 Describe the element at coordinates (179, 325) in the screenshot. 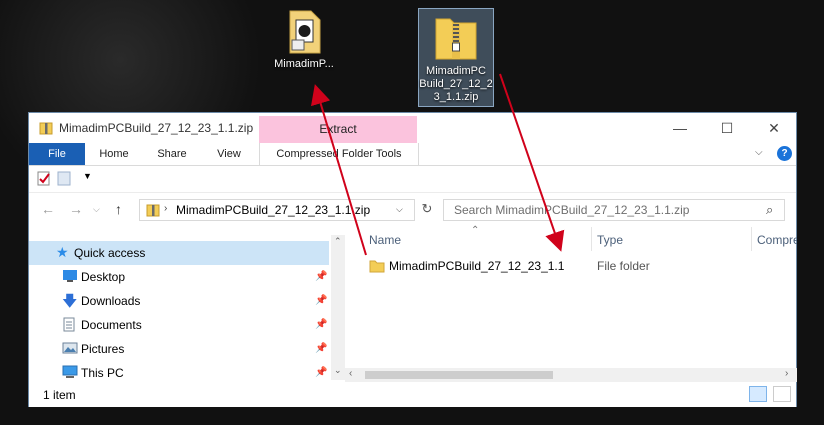

I see `nav-item-documents: Documents 📌` at that location.